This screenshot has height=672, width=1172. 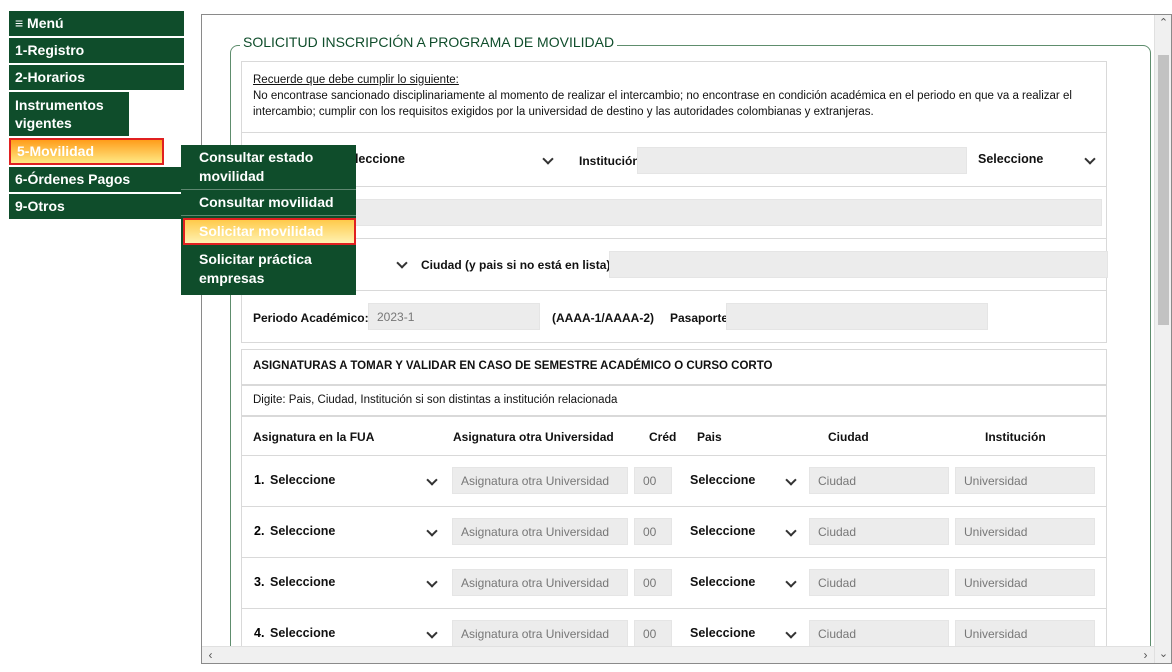 What do you see at coordinates (259, 582) in the screenshot?
I see `row-number: 3.` at bounding box center [259, 582].